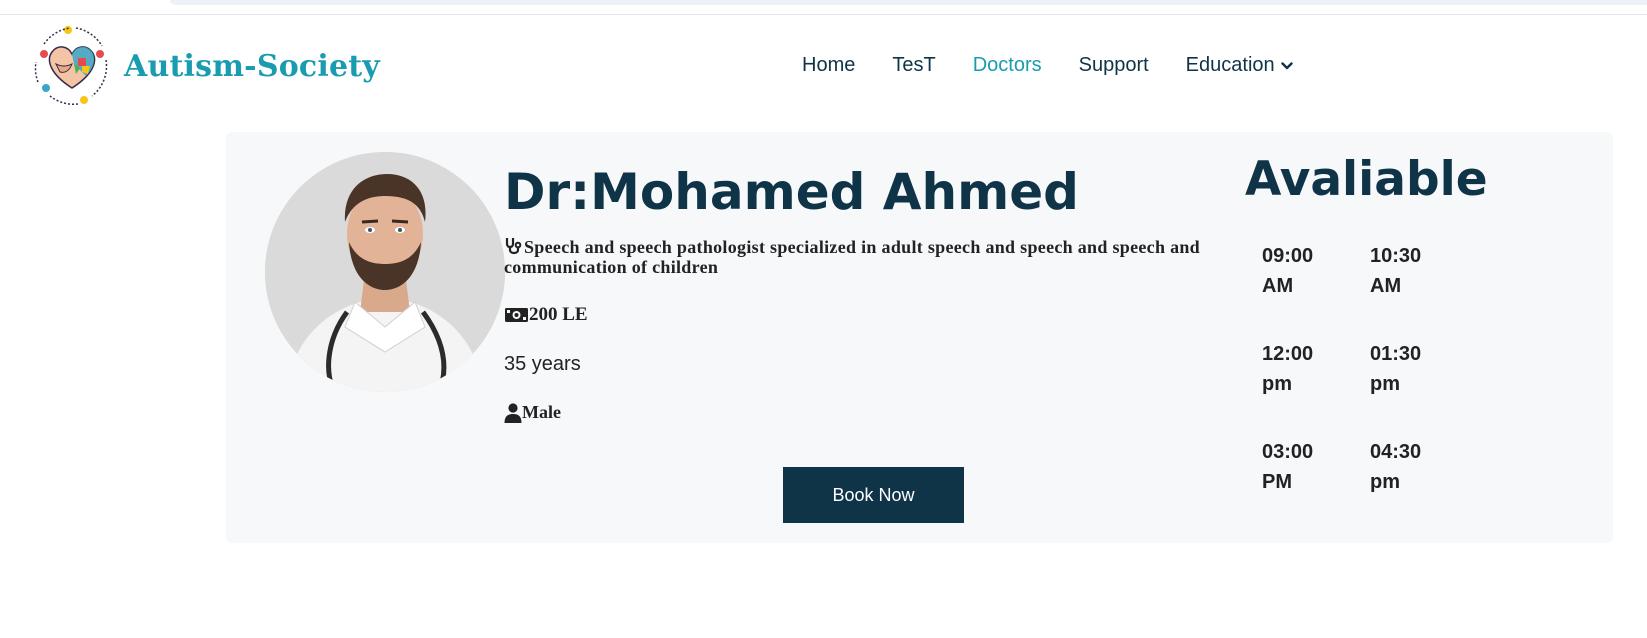  Describe the element at coordinates (1396, 354) in the screenshot. I see `slot-time: 01:30` at that location.